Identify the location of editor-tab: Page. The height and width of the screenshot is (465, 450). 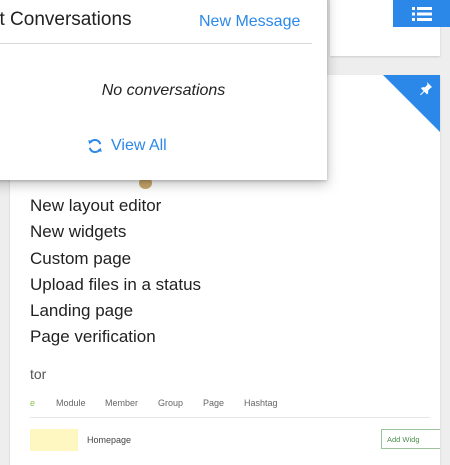
(214, 403).